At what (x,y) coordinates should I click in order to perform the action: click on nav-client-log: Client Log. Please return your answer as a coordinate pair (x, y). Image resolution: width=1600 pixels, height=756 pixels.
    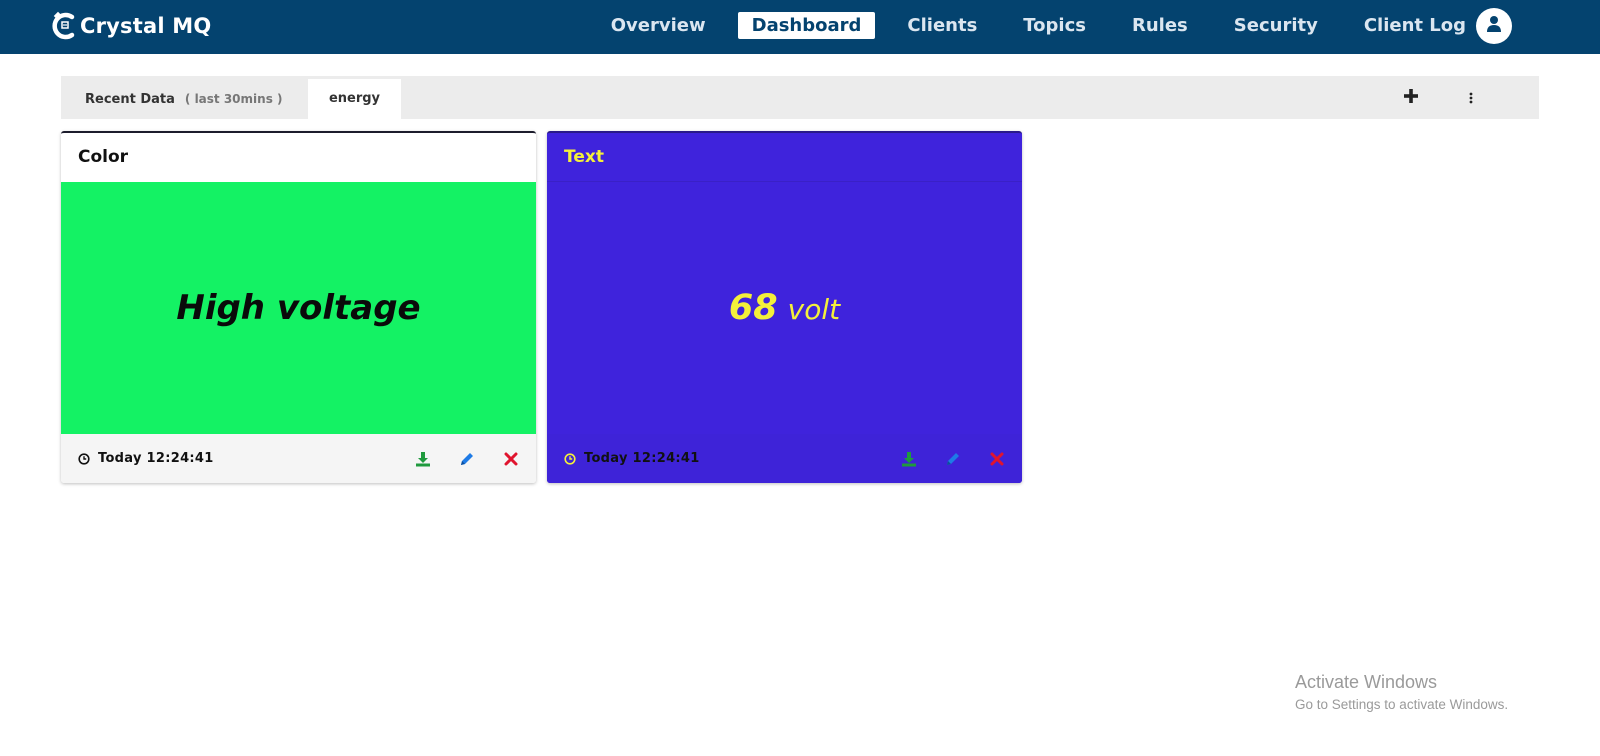
    Looking at the image, I should click on (1415, 25).